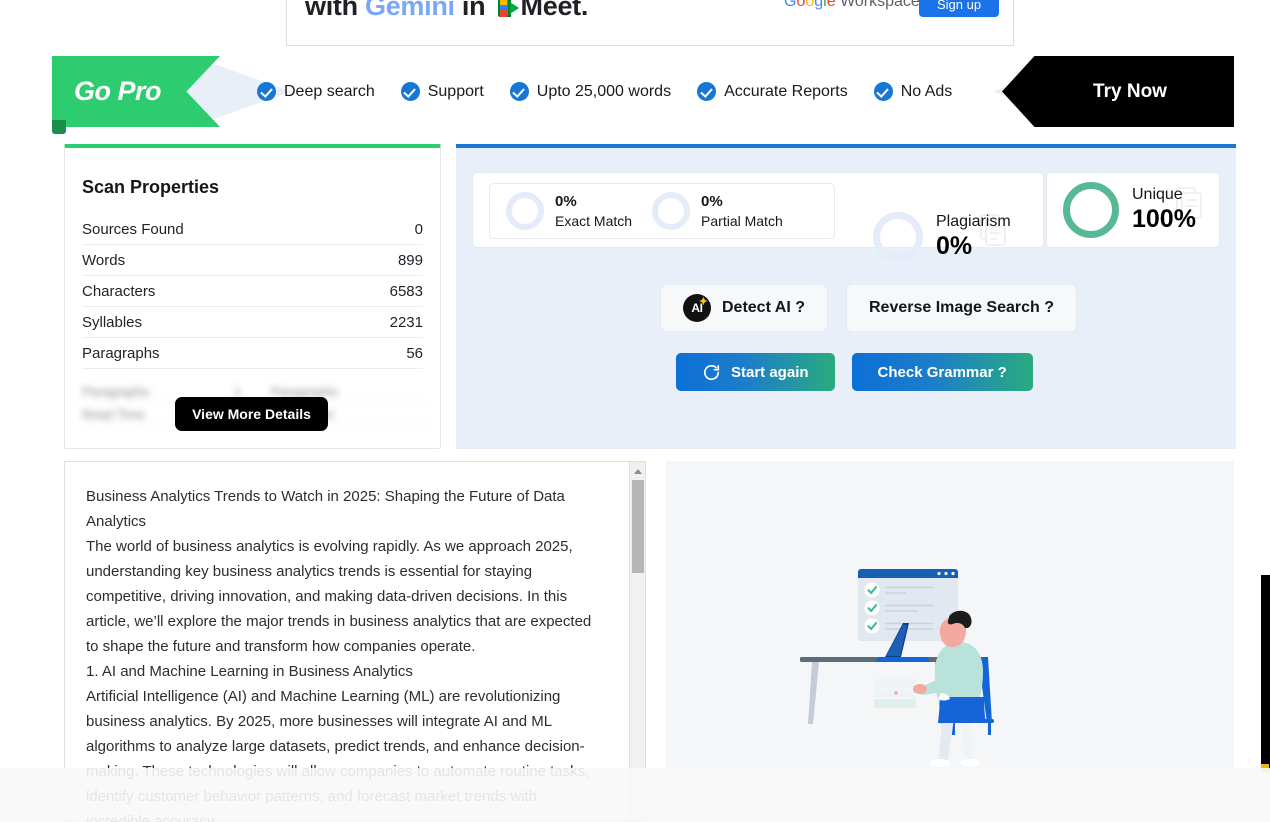  Describe the element at coordinates (473, 10) in the screenshot. I see `ad-headline-mid: in` at that location.